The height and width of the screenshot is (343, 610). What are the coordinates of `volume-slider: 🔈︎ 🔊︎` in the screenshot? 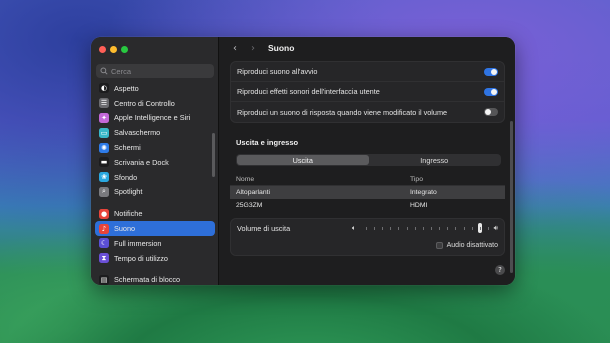 It's located at (425, 228).